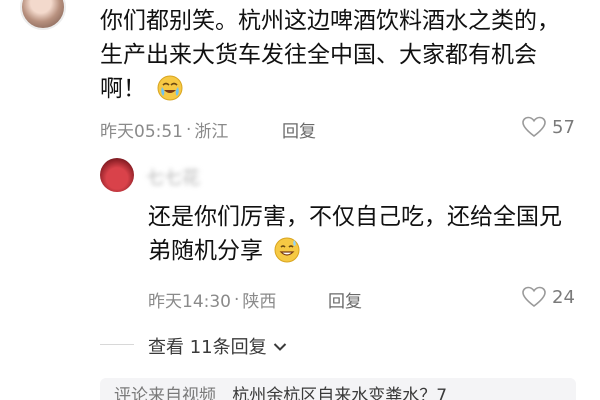 This screenshot has height=400, width=600. Describe the element at coordinates (259, 302) in the screenshot. I see `comment-location: 陕西` at that location.